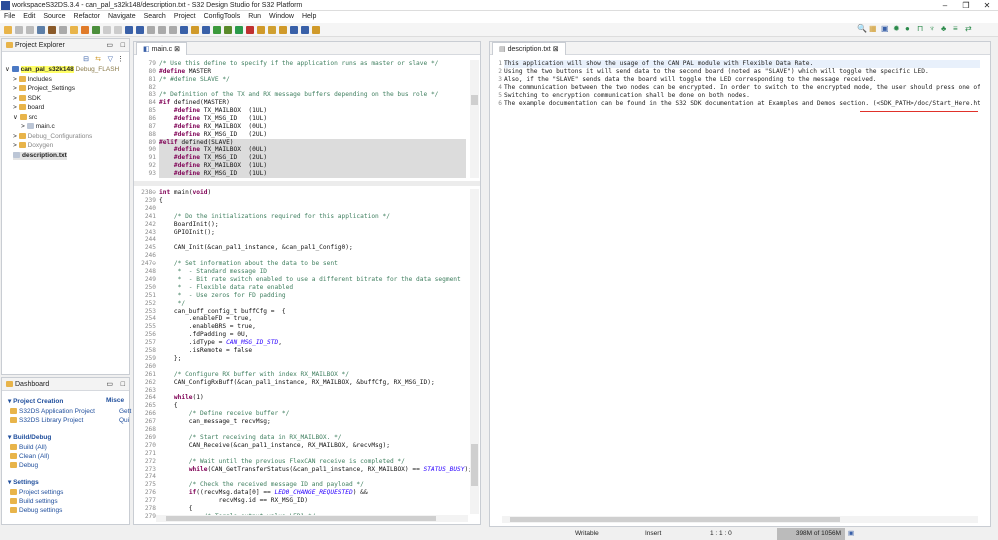  Describe the element at coordinates (87, 17) in the screenshot. I see `menu-refactor: Refactor` at that location.